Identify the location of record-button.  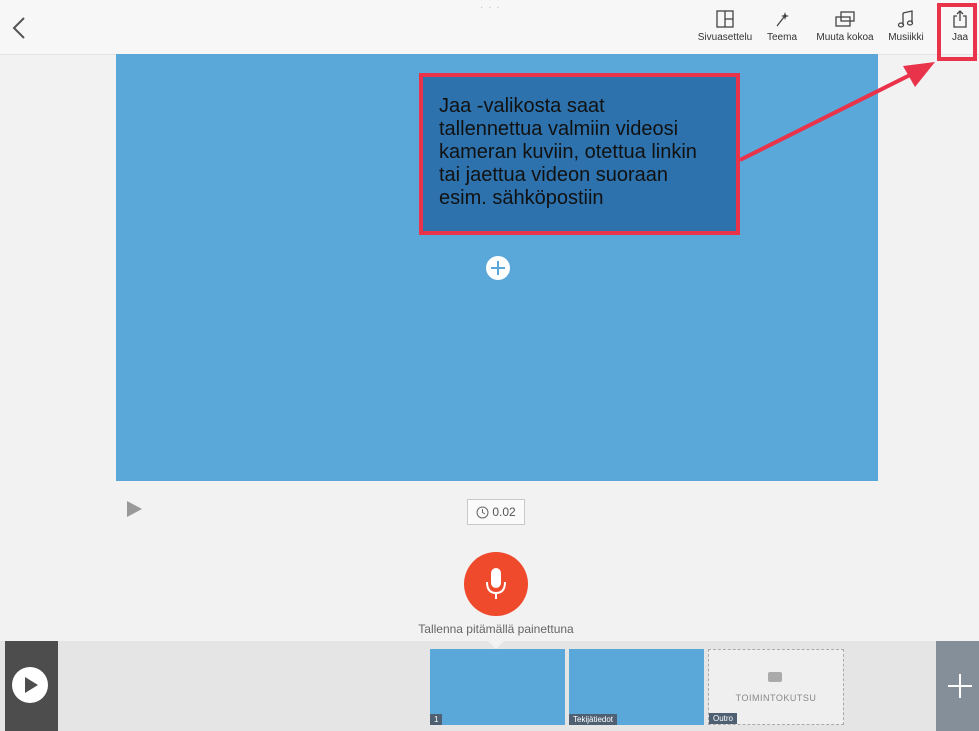
(496, 584).